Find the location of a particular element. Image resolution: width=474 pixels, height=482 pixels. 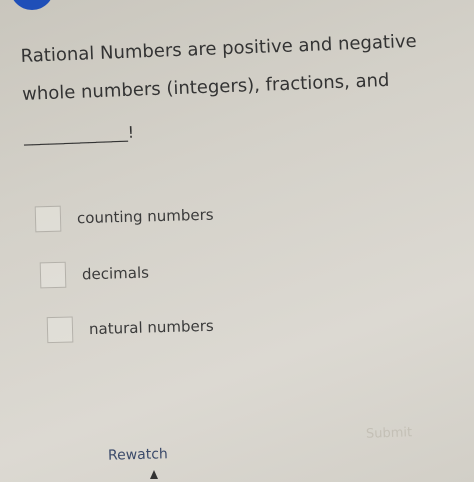

rewatch-button: Rewatch is located at coordinates (138, 455).